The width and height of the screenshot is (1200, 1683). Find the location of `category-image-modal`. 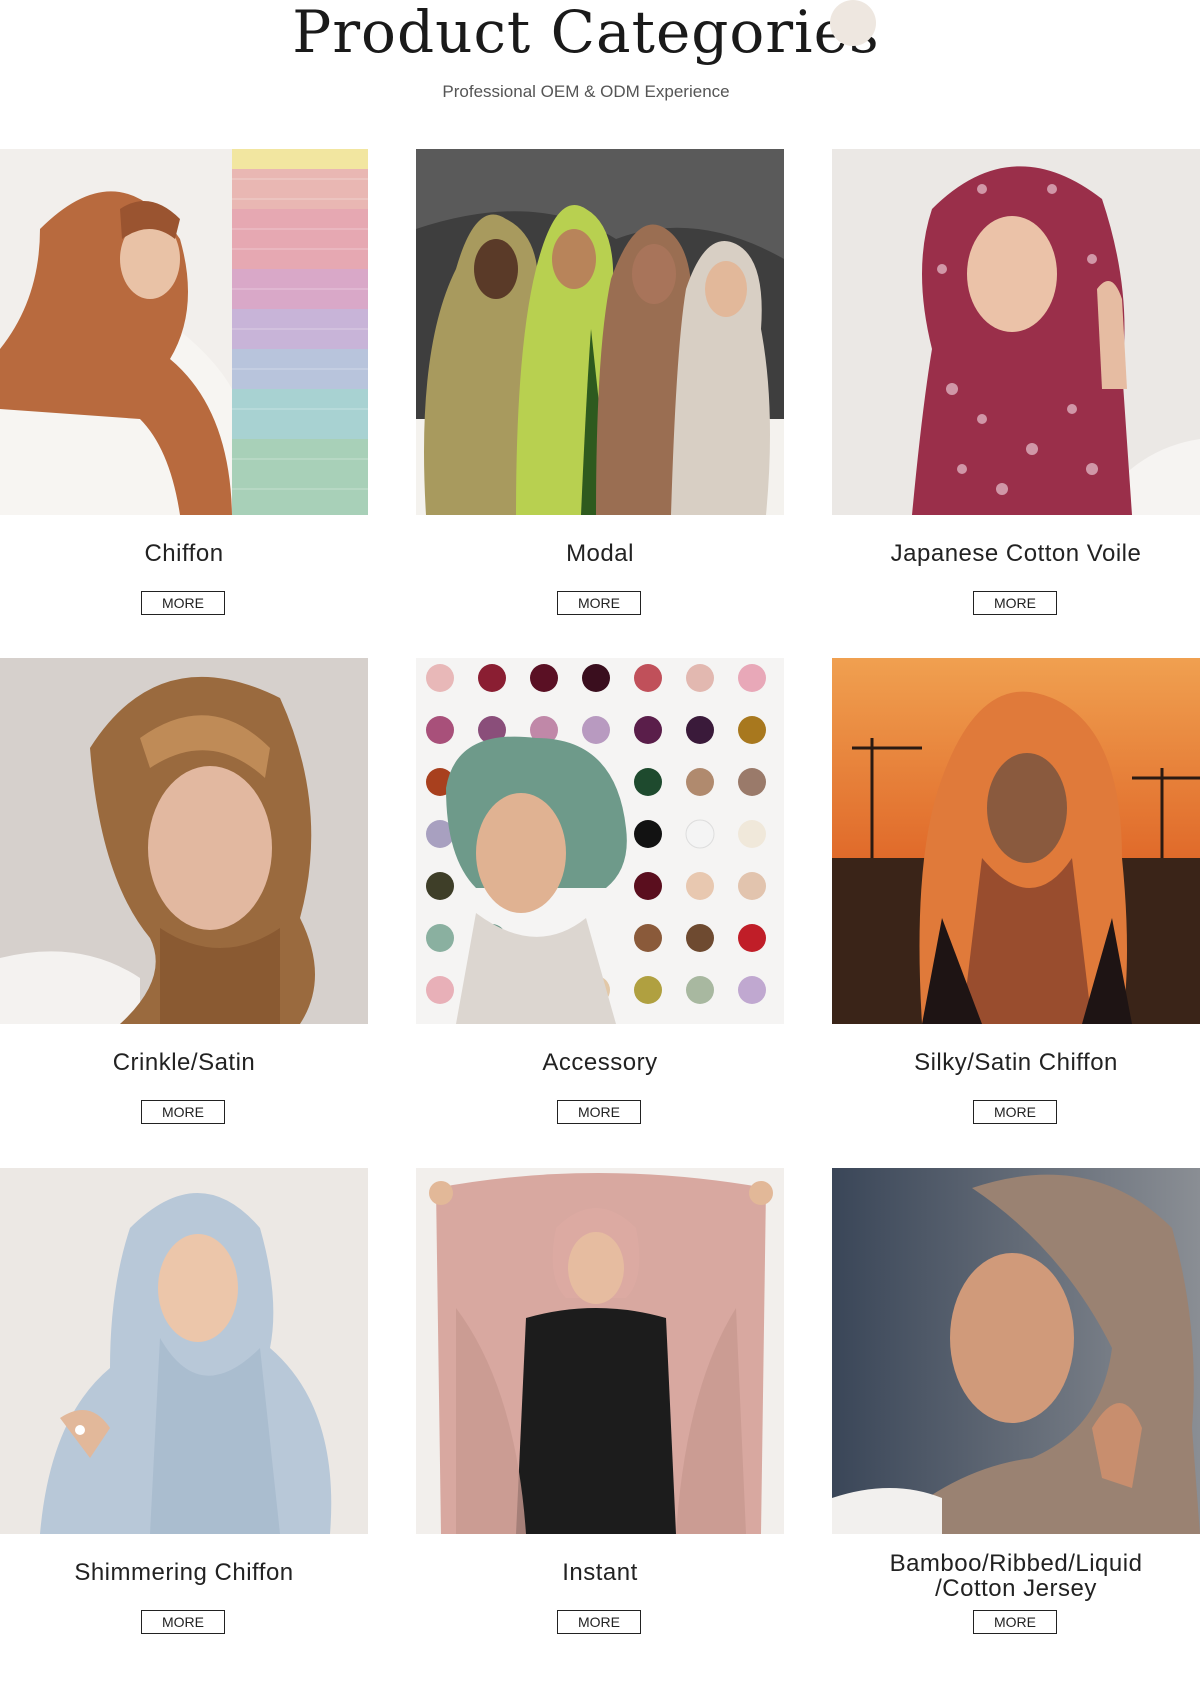

category-image-modal is located at coordinates (600, 332).